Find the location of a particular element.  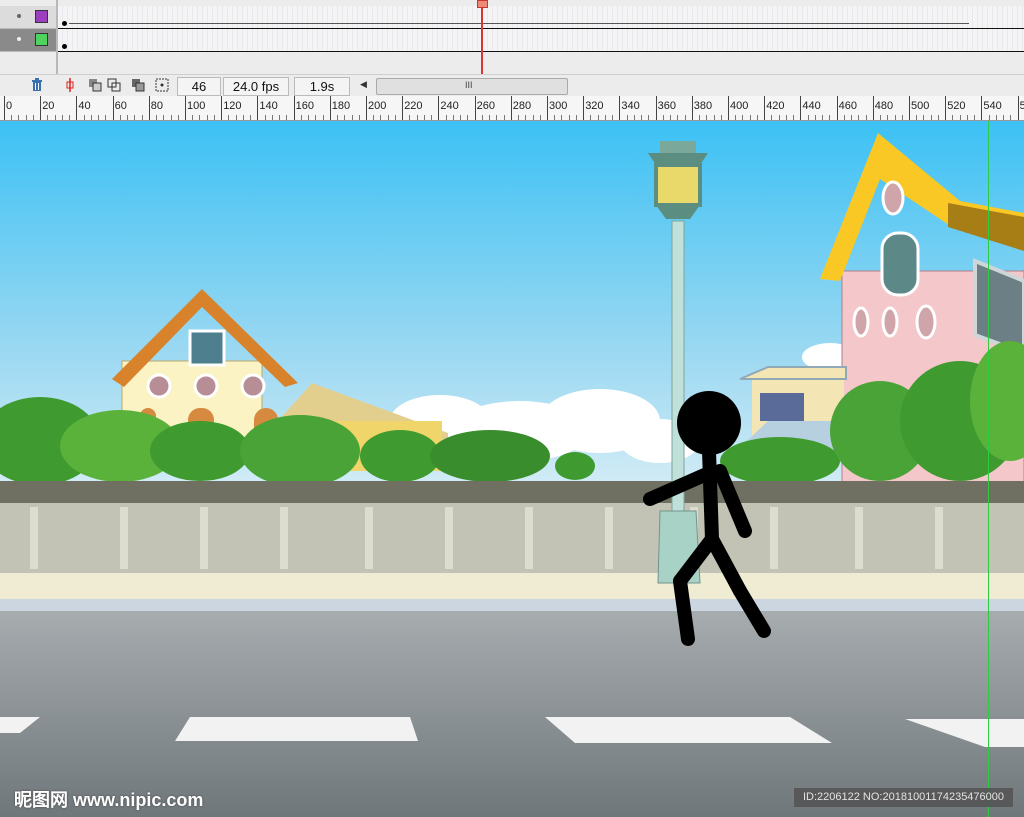

scroll-left-arrow-icon: ◀ is located at coordinates (363, 84).